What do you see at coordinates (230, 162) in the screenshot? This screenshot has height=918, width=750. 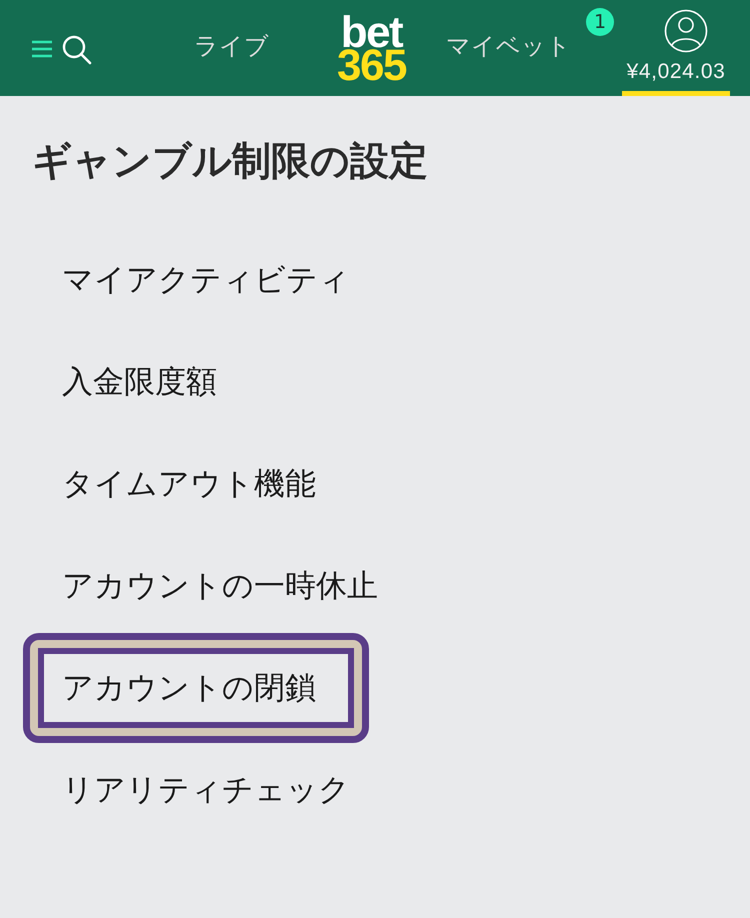 I see `page-title: ギャンブル制限の設定` at bounding box center [230, 162].